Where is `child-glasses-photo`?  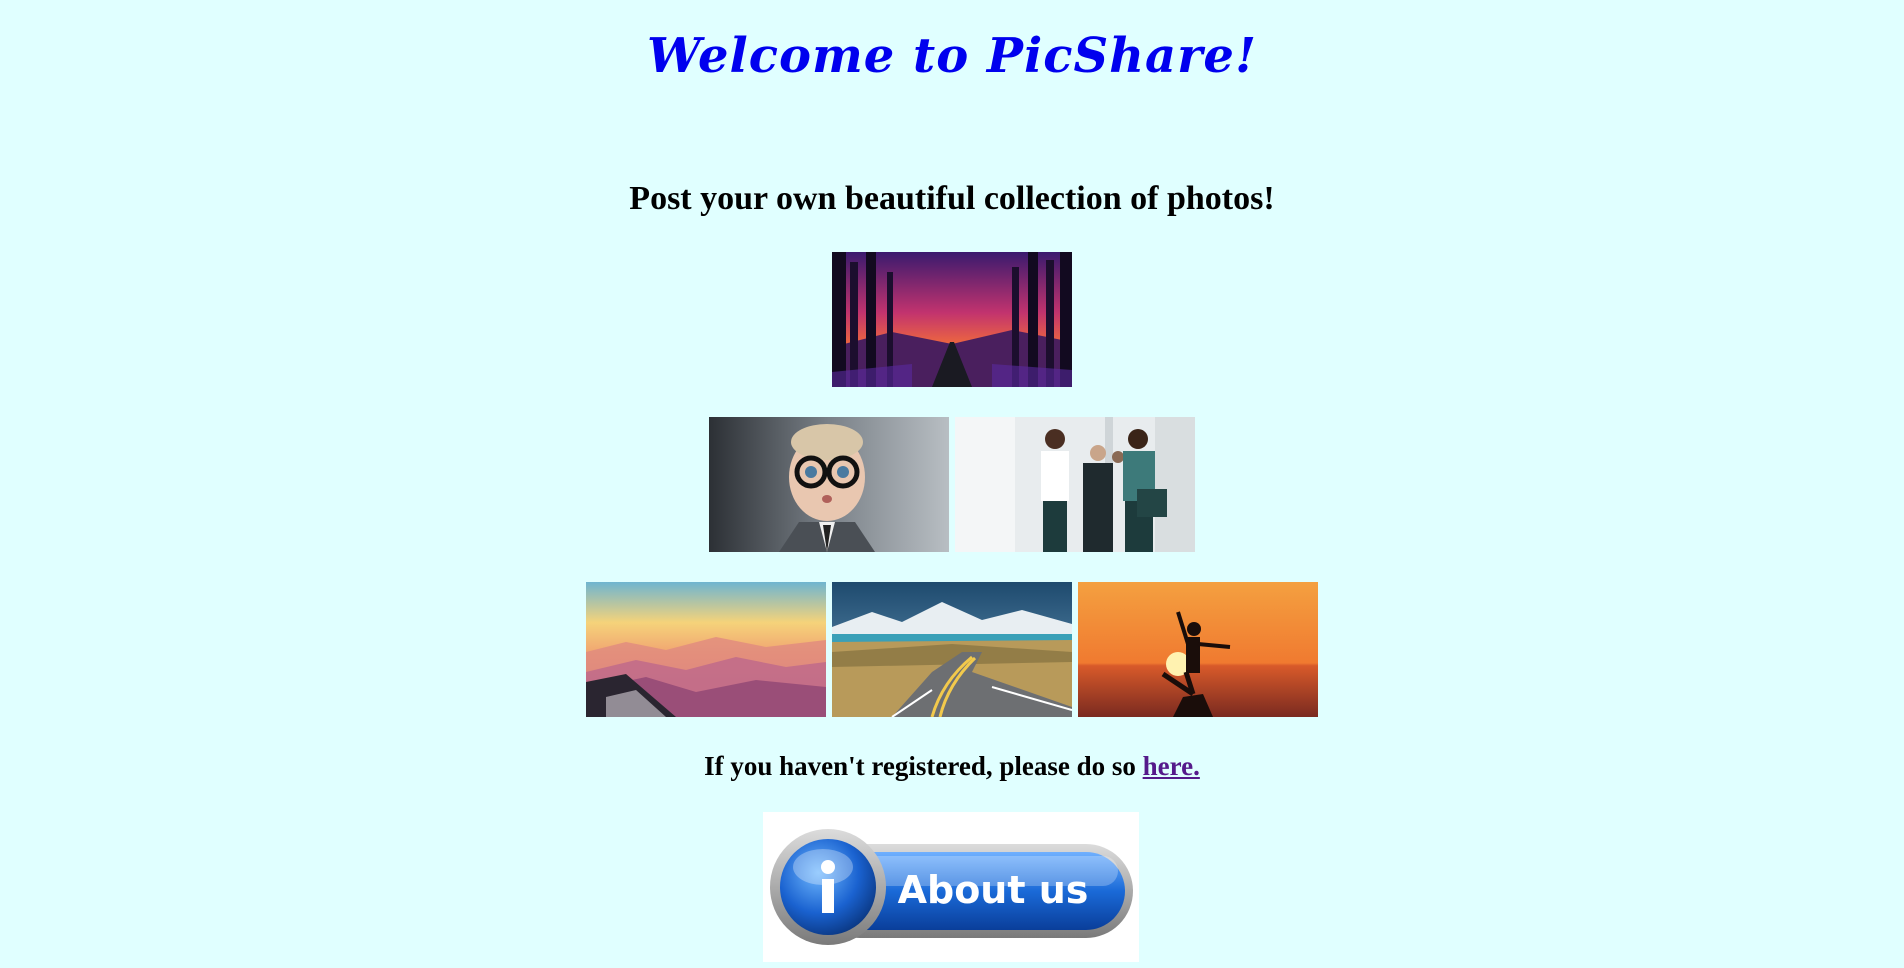
child-glasses-photo is located at coordinates (829, 484).